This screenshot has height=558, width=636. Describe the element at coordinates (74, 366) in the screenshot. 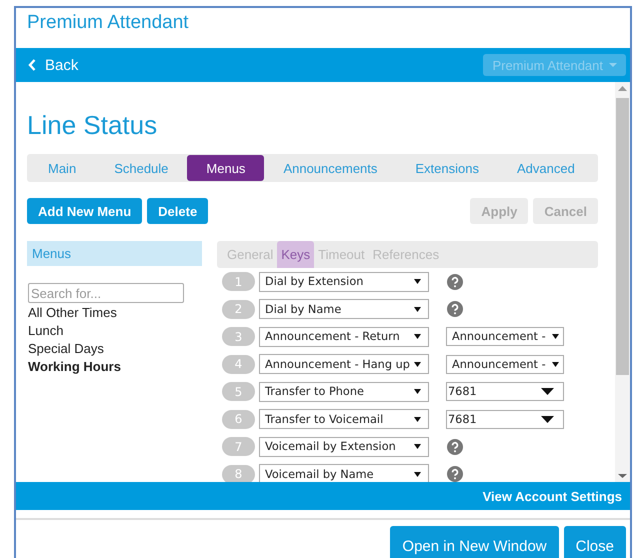

I see `menu-list-item: Working Hours` at that location.